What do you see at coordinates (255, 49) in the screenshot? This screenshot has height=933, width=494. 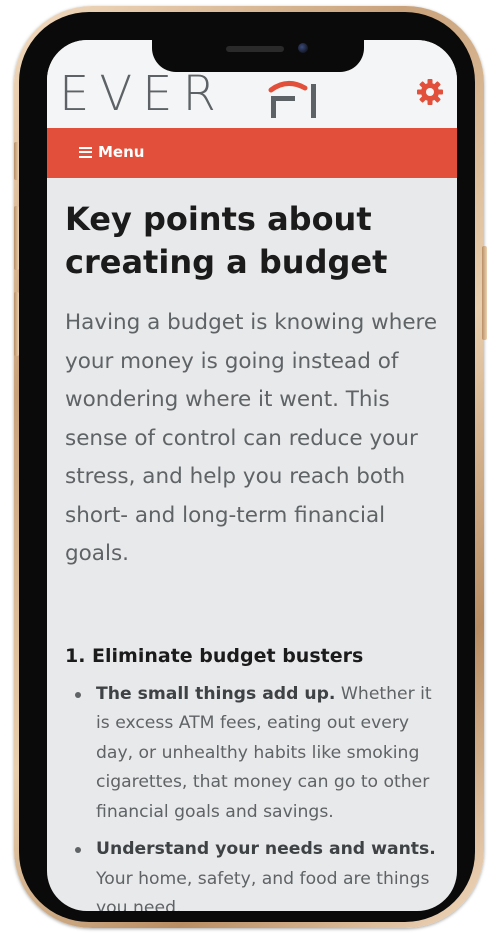 I see `speaker-grille` at bounding box center [255, 49].